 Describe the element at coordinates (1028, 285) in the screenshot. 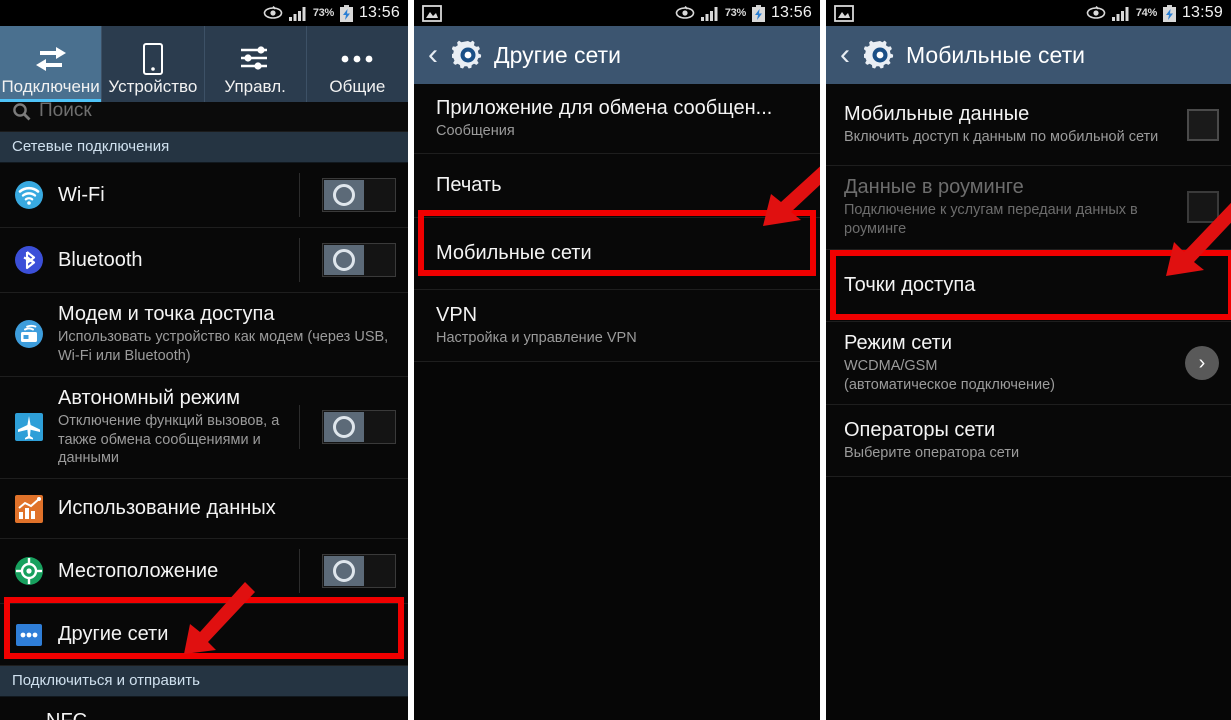

I see `list-item-access-points: Точки доступа` at that location.